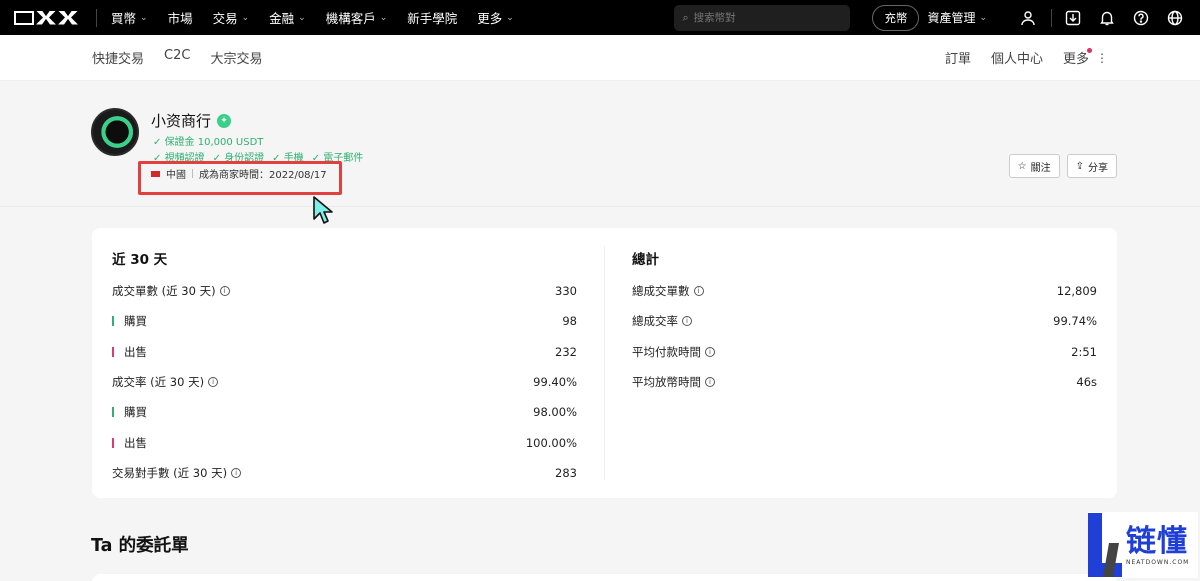 Image resolution: width=1200 pixels, height=581 pixels. I want to click on mouse-cursor-icon, so click(323, 210).